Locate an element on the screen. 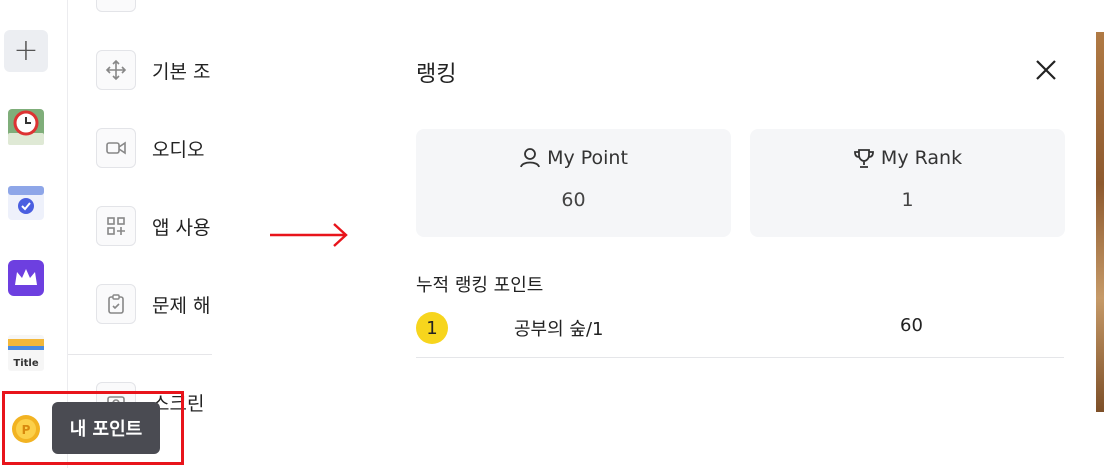  rank-badge: 1 is located at coordinates (432, 328).